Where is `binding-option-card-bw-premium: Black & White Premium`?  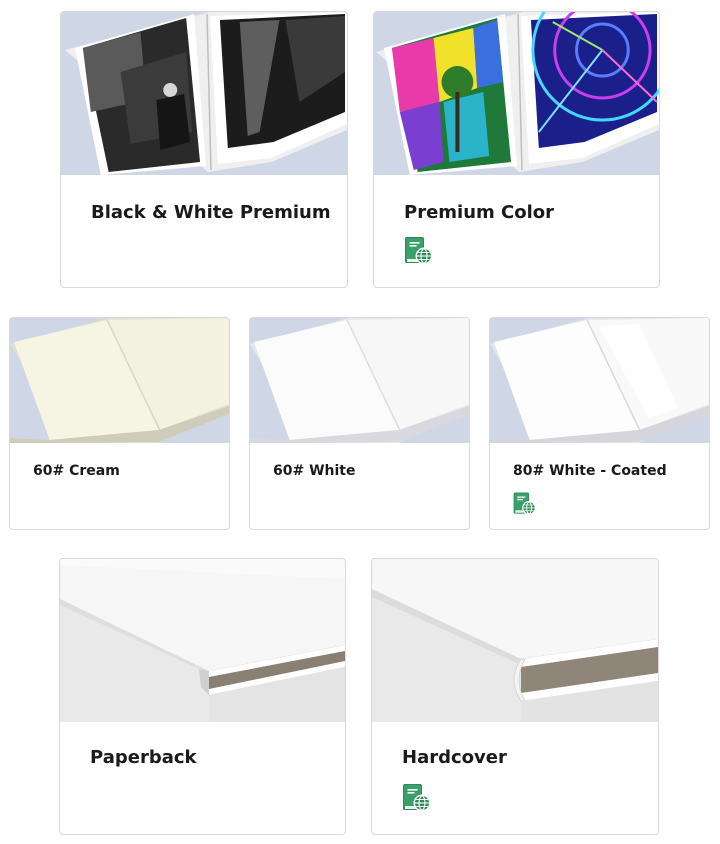
binding-option-card-bw-premium: Black & White Premium is located at coordinates (204, 149).